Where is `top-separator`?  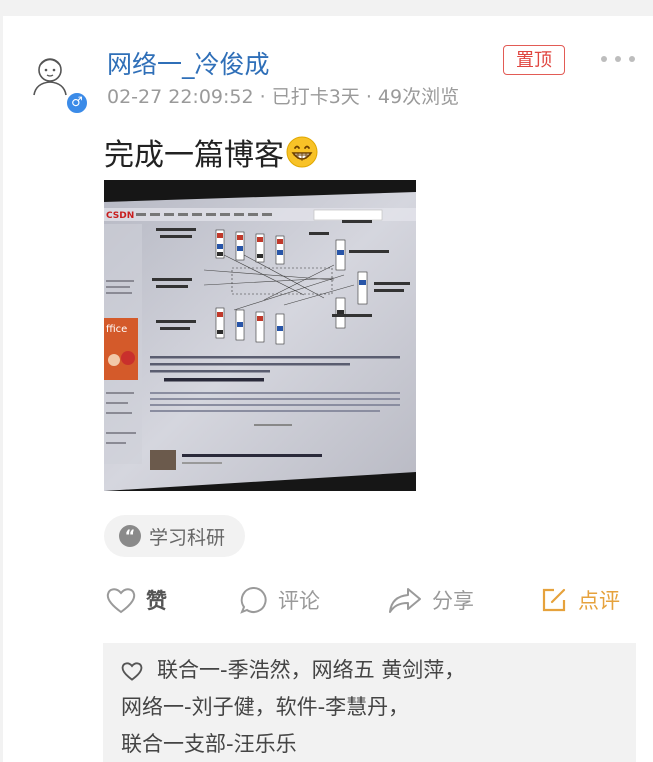
top-separator is located at coordinates (326, 8).